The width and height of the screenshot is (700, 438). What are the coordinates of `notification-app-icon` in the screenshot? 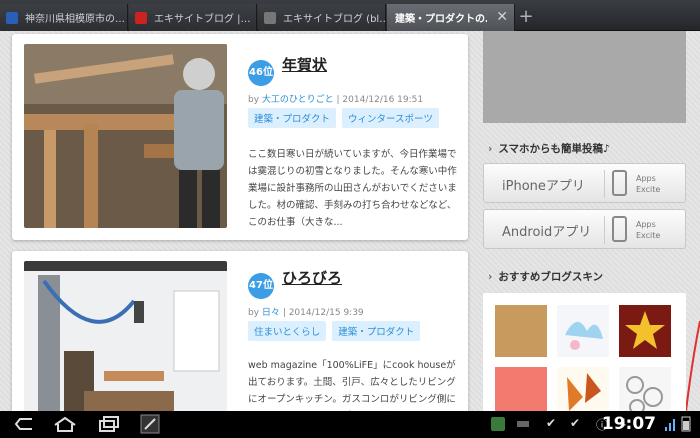 It's located at (498, 424).